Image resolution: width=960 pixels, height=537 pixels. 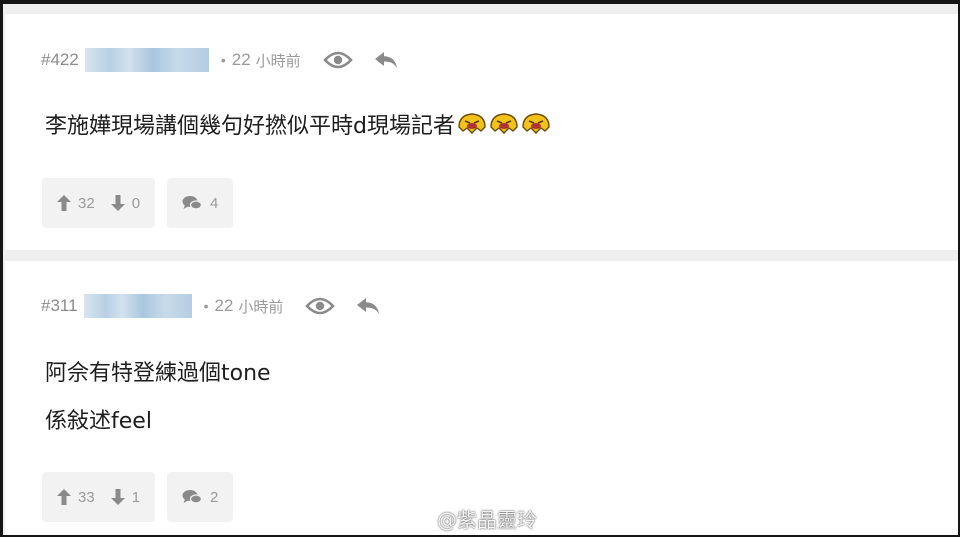 I want to click on upvote-button: 32, so click(x=76, y=203).